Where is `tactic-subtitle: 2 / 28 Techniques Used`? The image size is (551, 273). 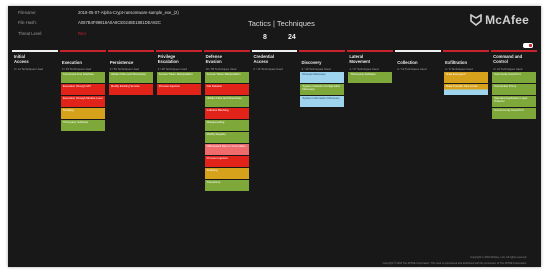 tactic-subtitle: 2 / 28 Techniques Used is located at coordinates (172, 69).